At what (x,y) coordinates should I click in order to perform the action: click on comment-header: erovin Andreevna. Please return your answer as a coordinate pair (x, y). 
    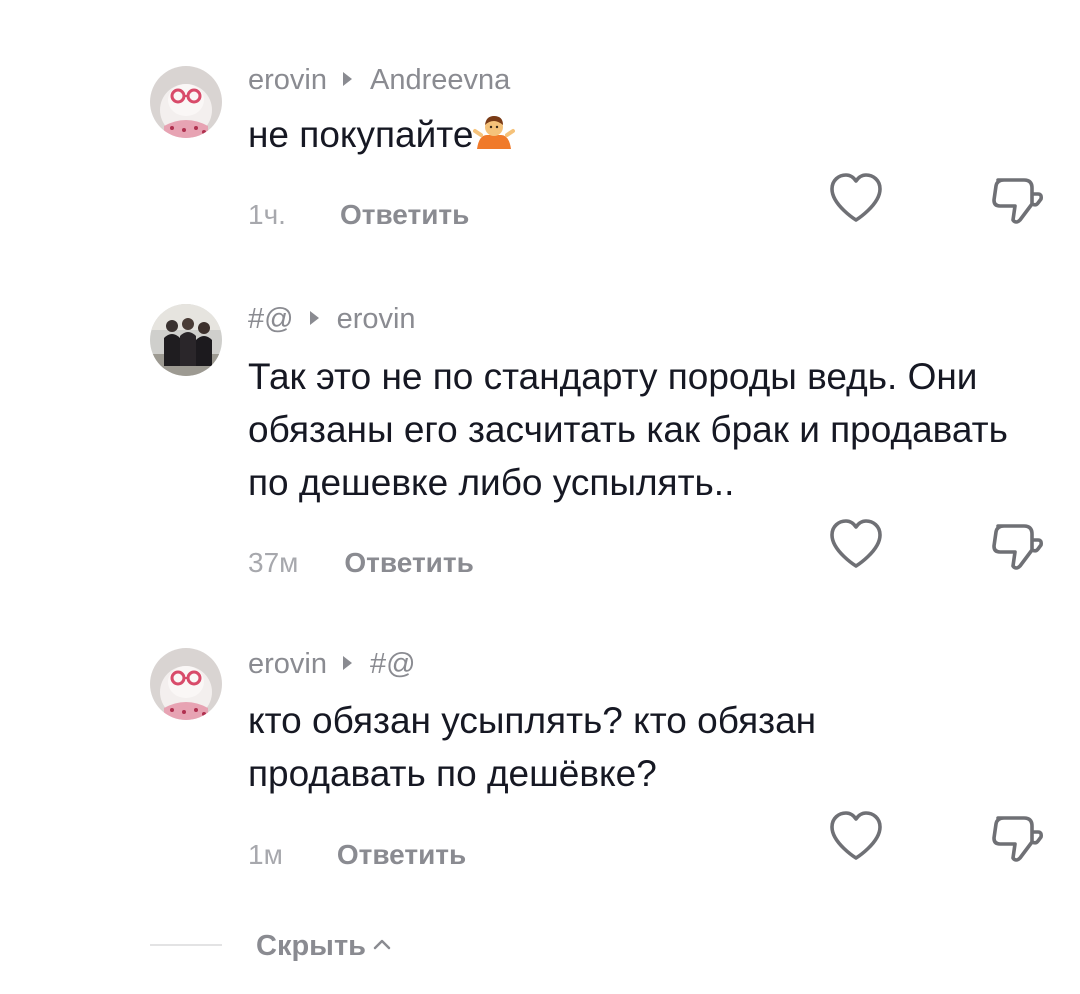
    Looking at the image, I should click on (379, 80).